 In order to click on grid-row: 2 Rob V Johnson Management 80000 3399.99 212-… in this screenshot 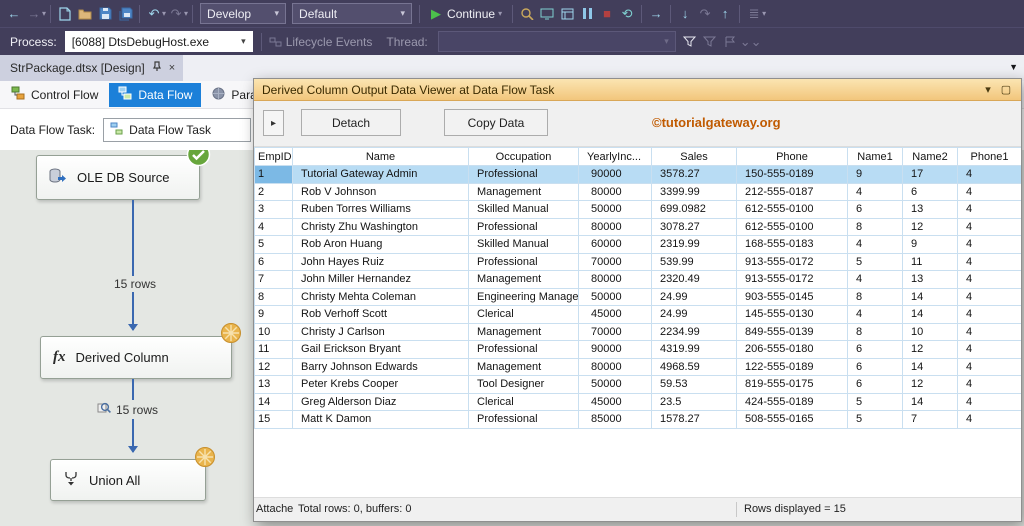, I will do `click(637, 191)`.